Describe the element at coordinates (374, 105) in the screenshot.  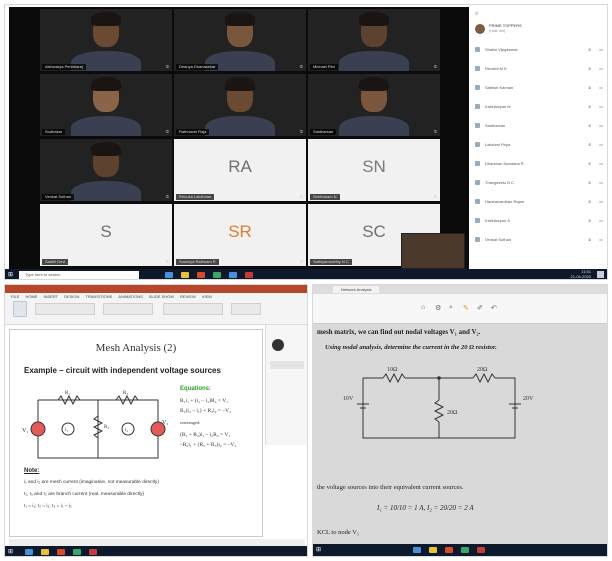
I see `participant-video-tile: Saidharsan ⦸` at that location.